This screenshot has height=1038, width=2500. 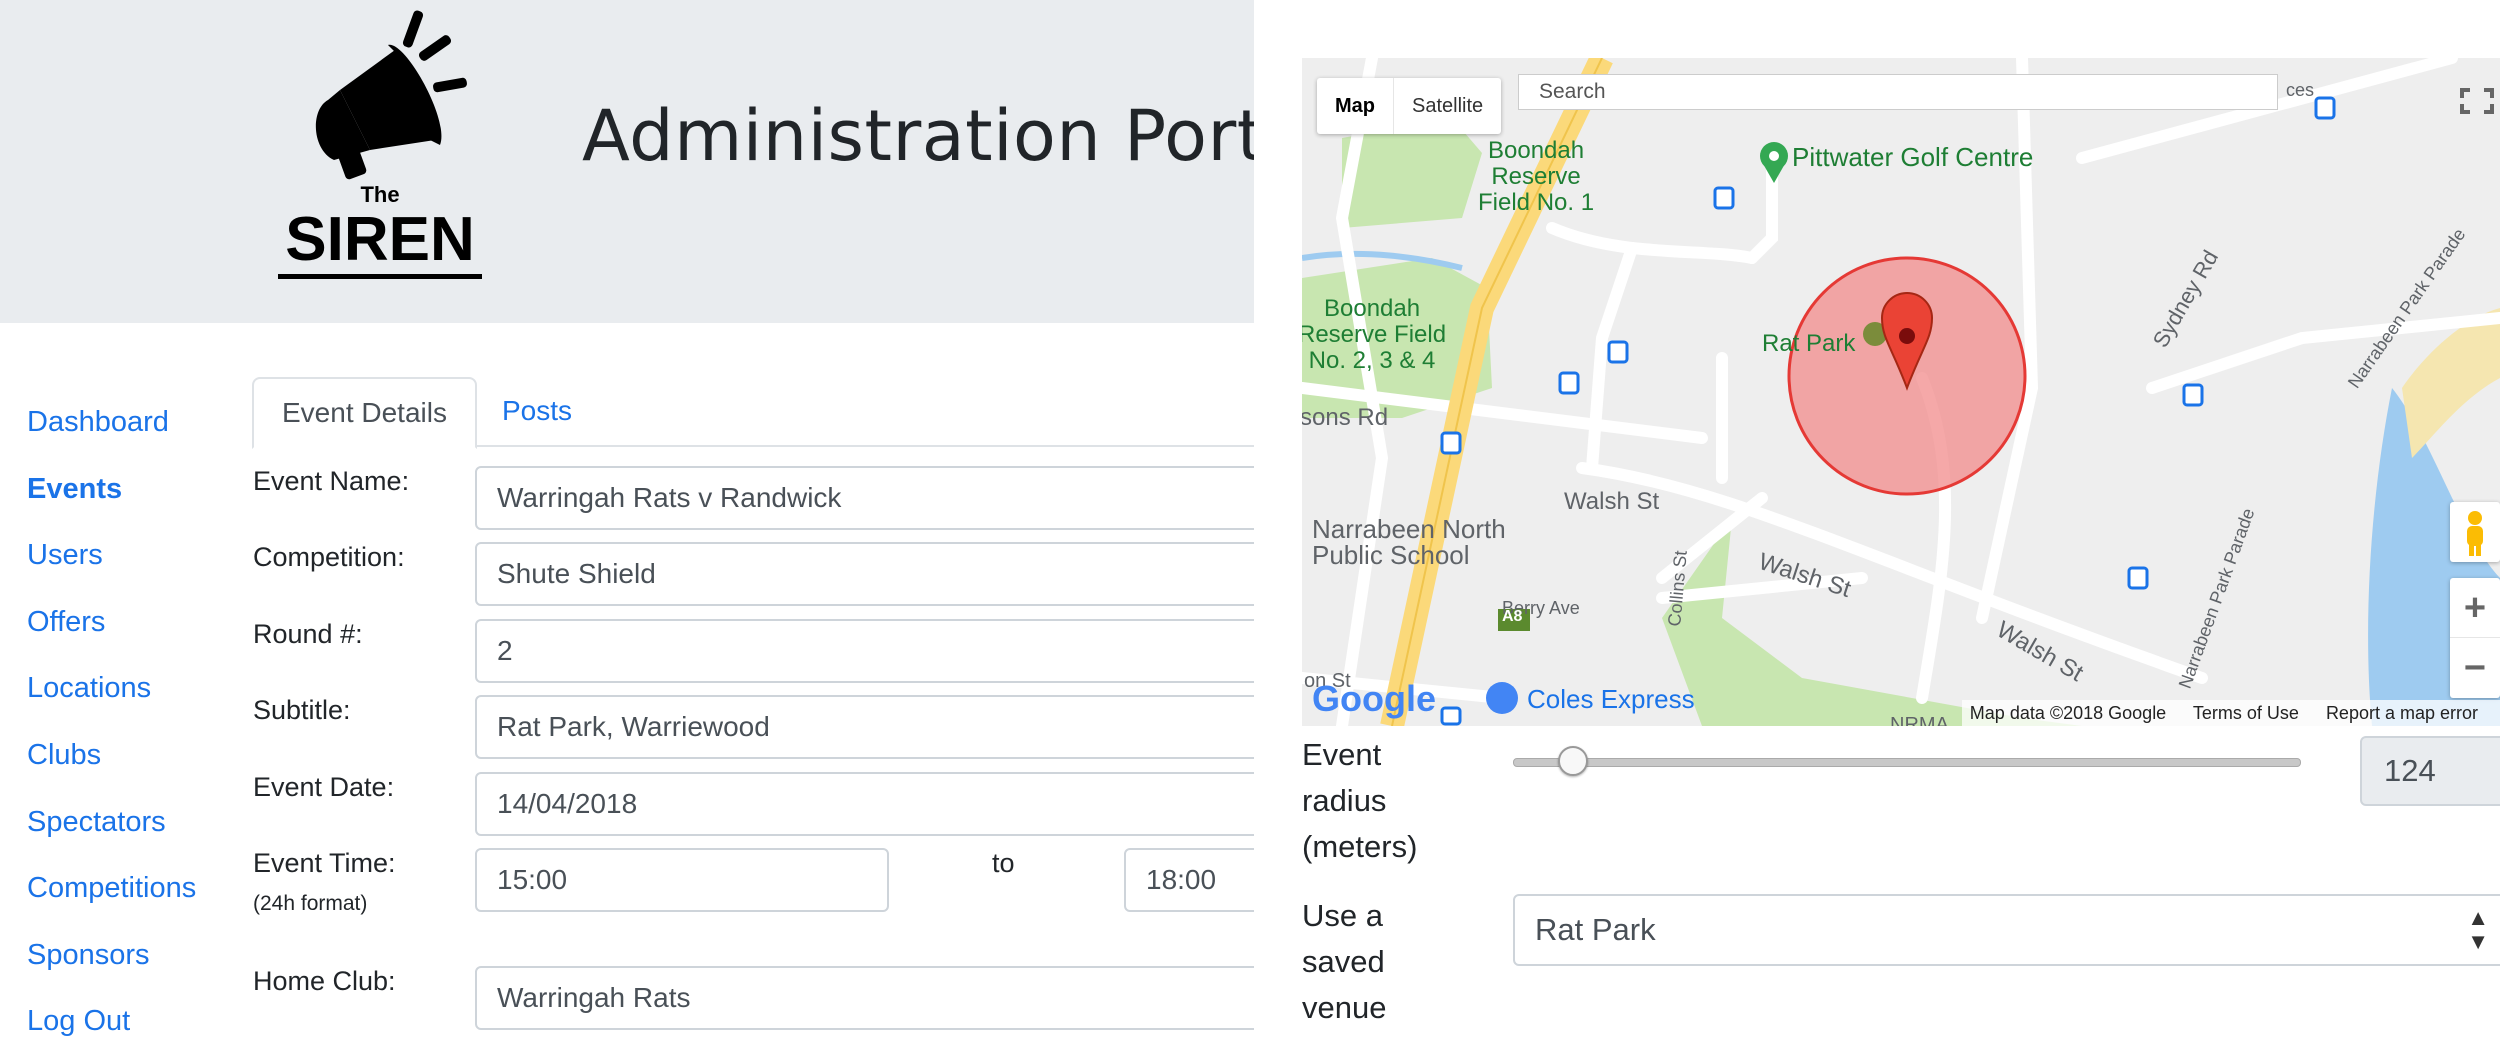 What do you see at coordinates (1611, 699) in the screenshot?
I see `map-place-coles: Coles Express` at bounding box center [1611, 699].